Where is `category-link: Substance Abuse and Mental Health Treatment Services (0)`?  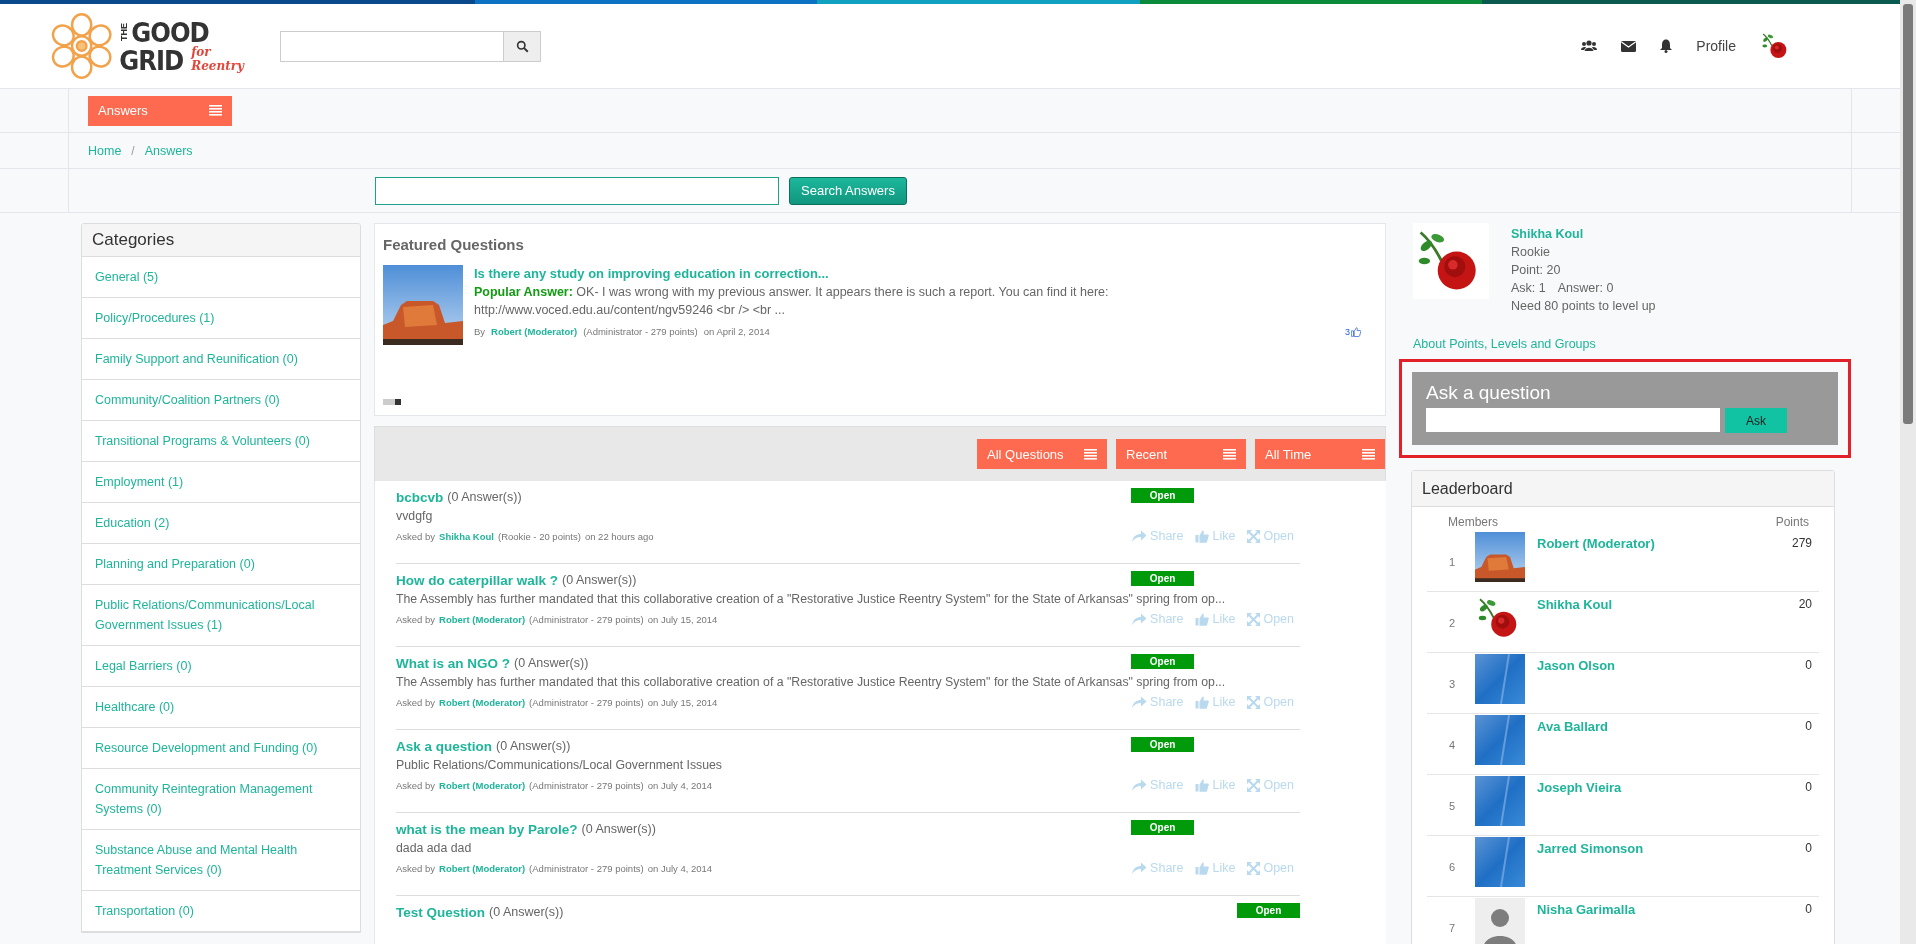
category-link: Substance Abuse and Mental Health Treatment Services (0) is located at coordinates (221, 860).